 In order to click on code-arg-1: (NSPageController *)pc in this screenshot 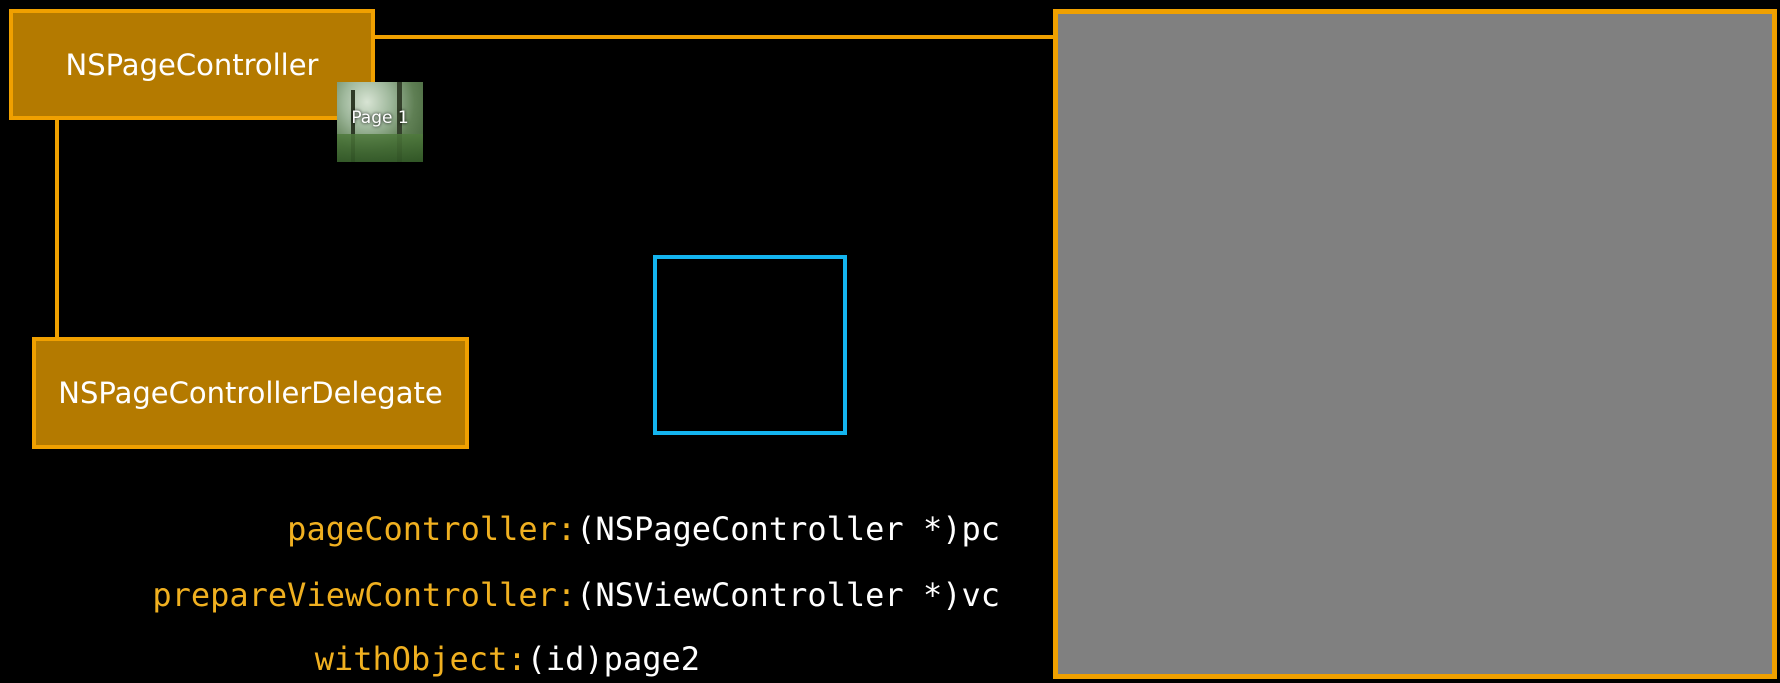, I will do `click(788, 529)`.